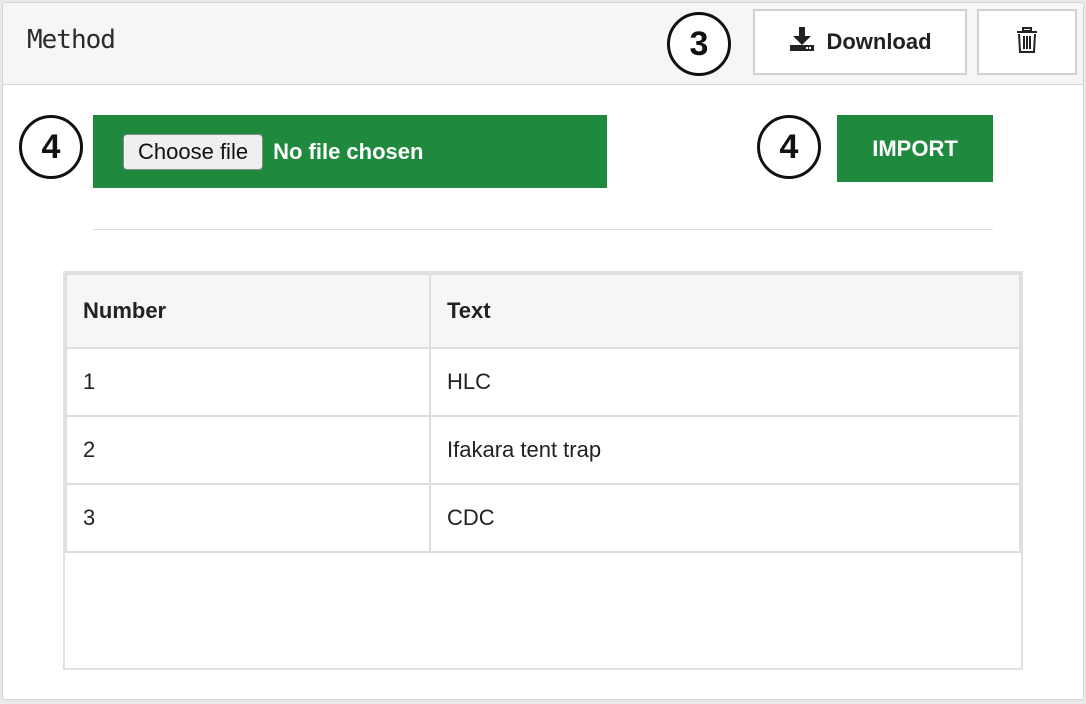  Describe the element at coordinates (51, 147) in the screenshot. I see `step-marker-4-file: 4` at that location.